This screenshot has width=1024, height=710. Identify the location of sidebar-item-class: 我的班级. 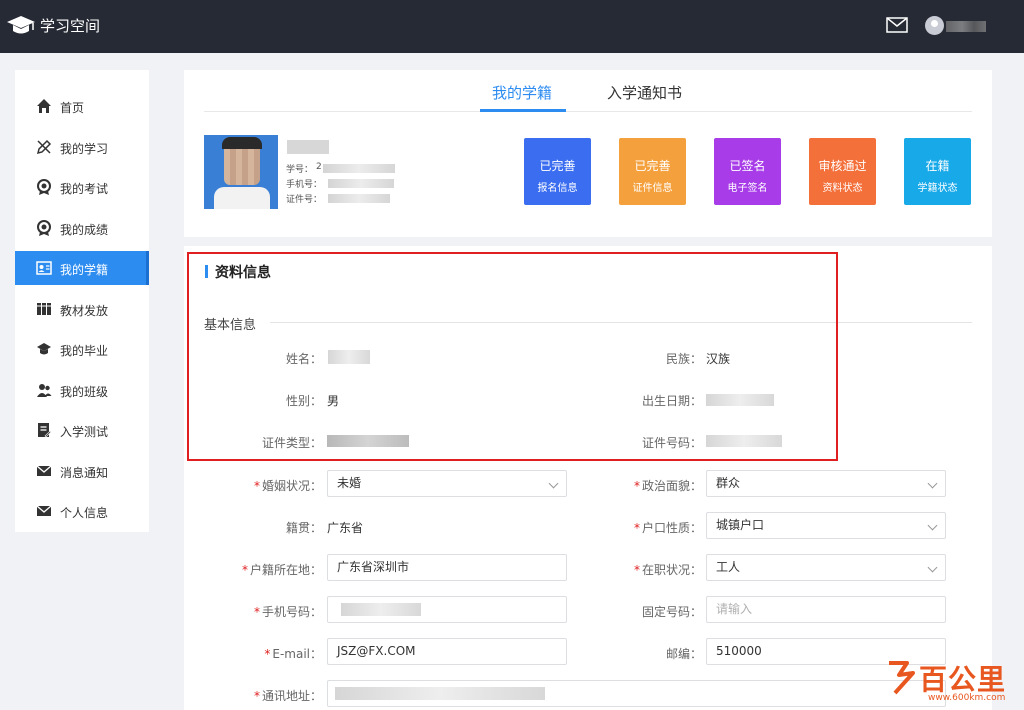
(82, 390).